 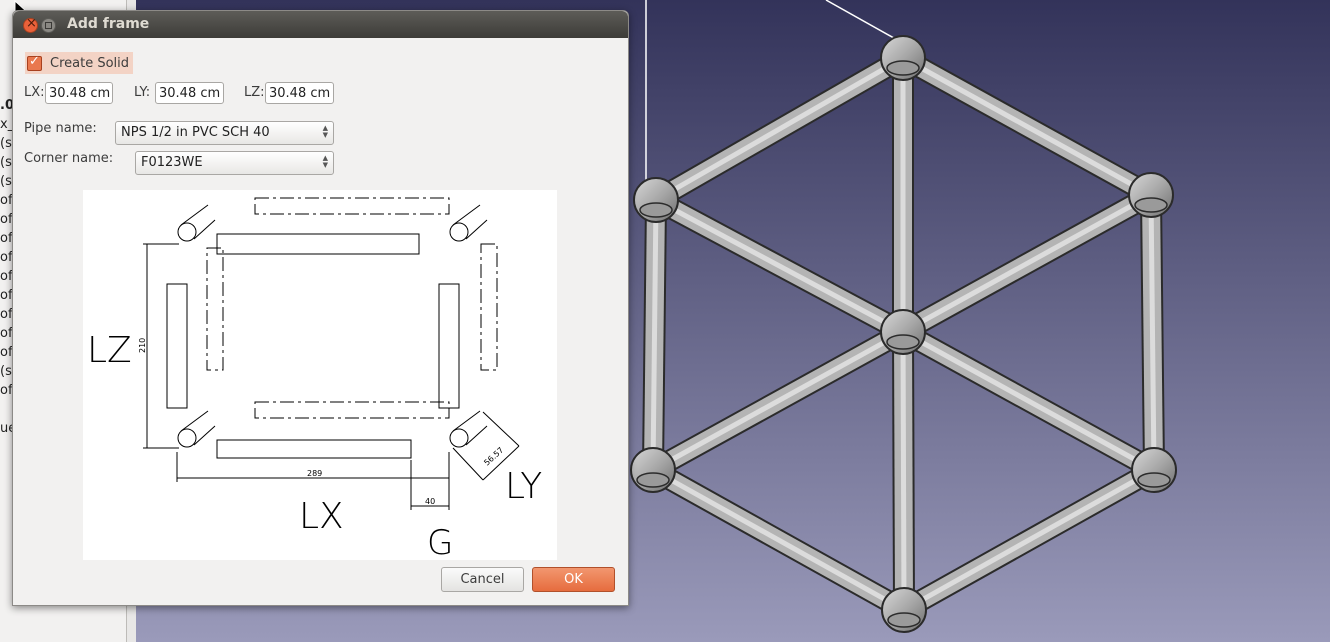 What do you see at coordinates (195, 132) in the screenshot?
I see `pipe-name-value: NPS 1/2 in PVC SCH 40` at bounding box center [195, 132].